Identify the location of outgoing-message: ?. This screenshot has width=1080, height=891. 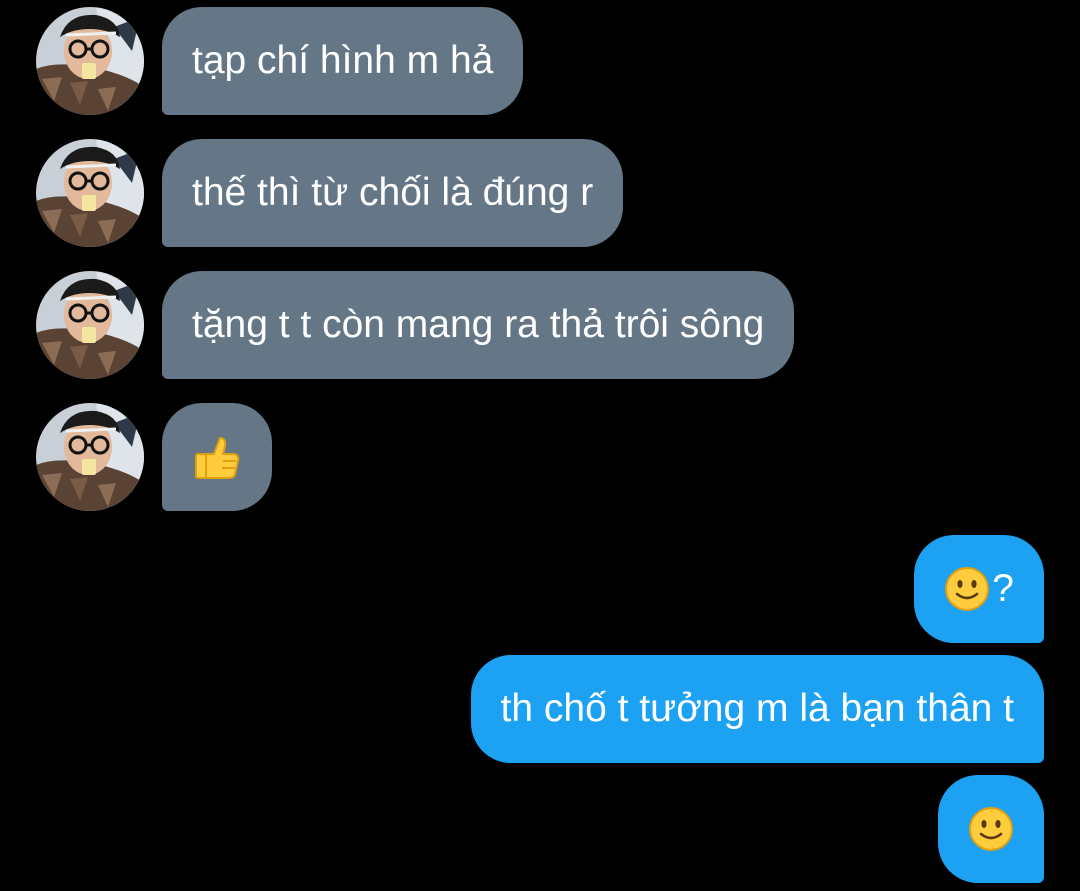
(979, 589).